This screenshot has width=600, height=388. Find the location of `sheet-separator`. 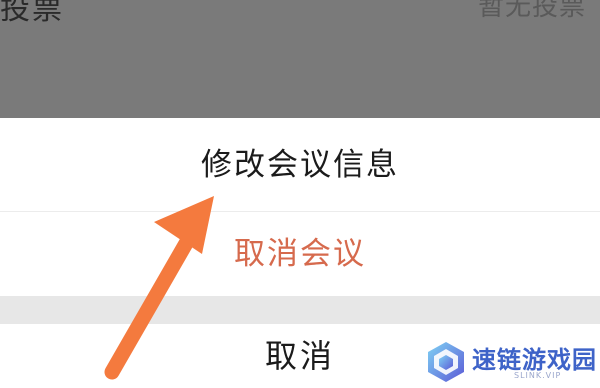

sheet-separator is located at coordinates (300, 310).